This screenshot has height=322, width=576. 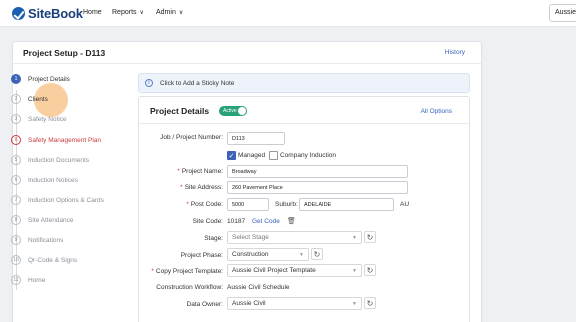 I want to click on step-site-attendance: 8 Site Attendance, so click(x=42, y=220).